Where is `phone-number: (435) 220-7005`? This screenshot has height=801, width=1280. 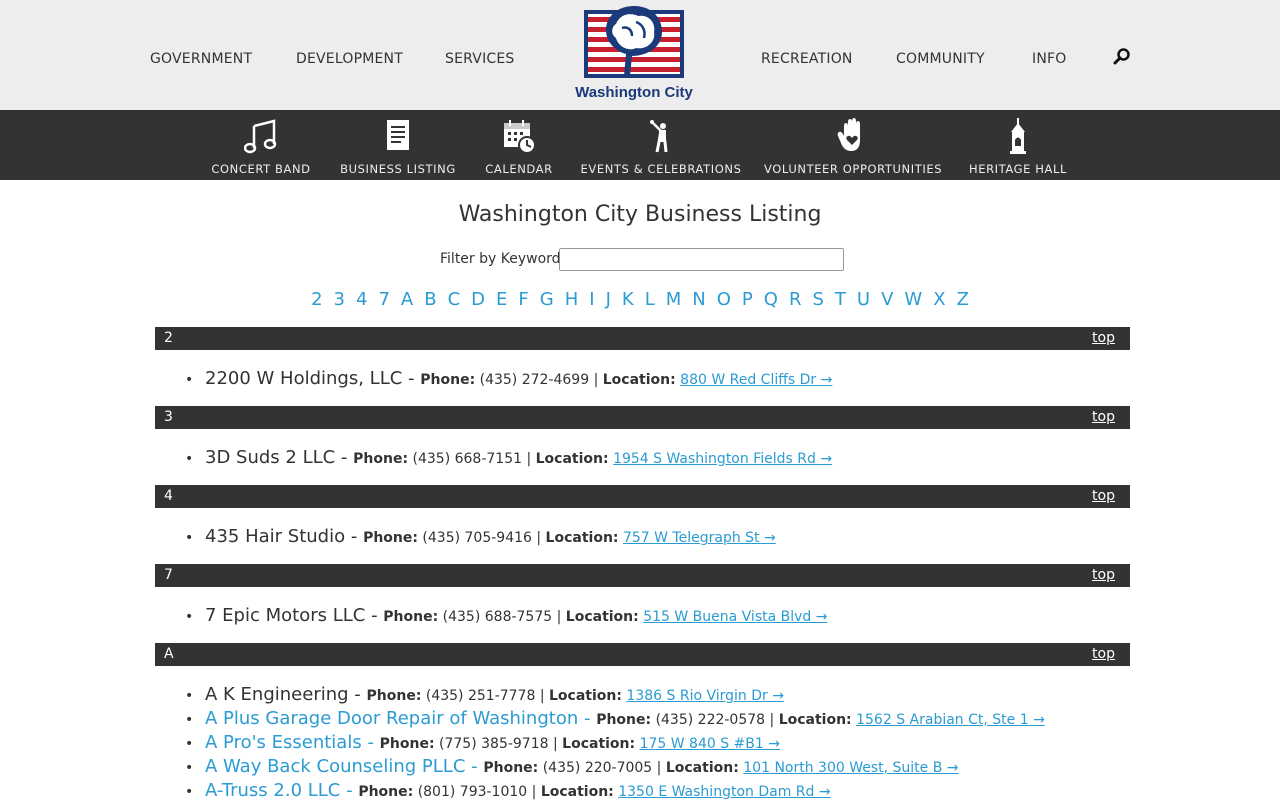
phone-number: (435) 220-7005 is located at coordinates (597, 768).